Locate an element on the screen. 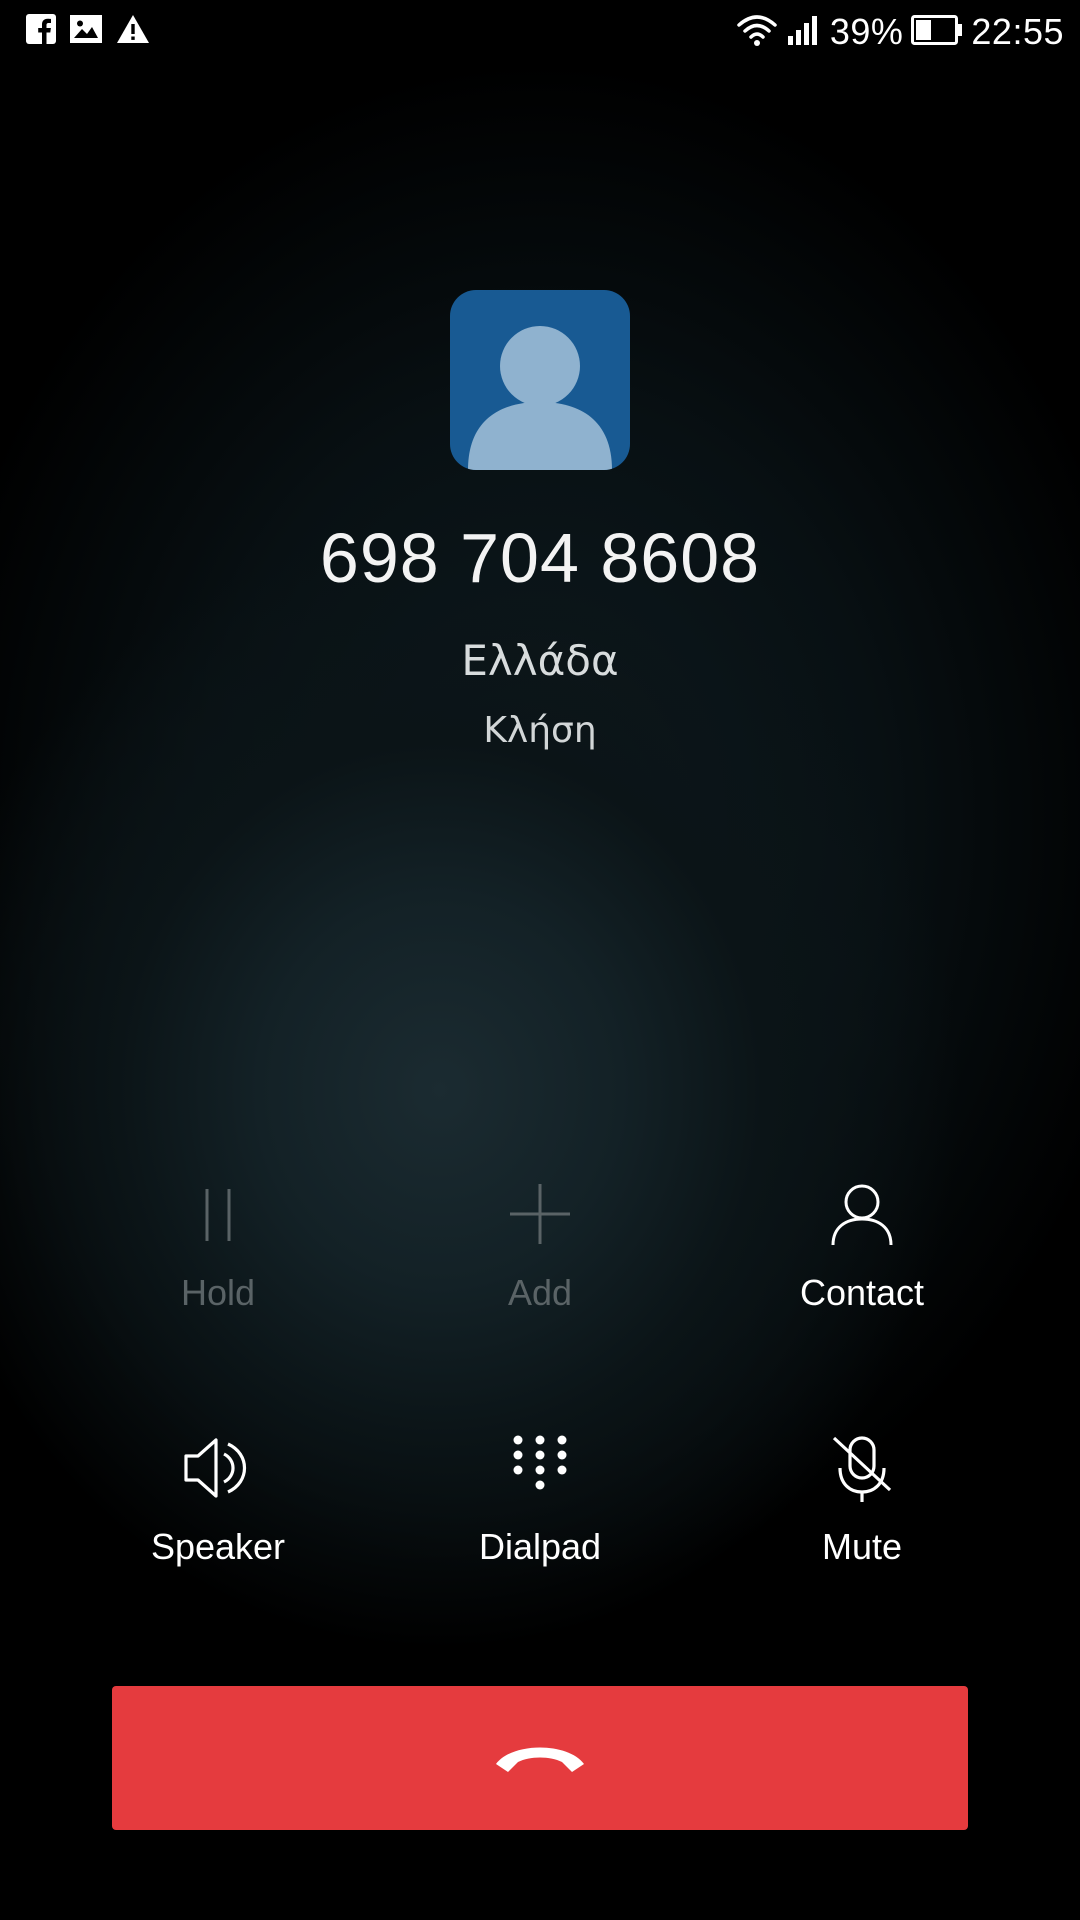  pause-icon is located at coordinates (218, 1214).